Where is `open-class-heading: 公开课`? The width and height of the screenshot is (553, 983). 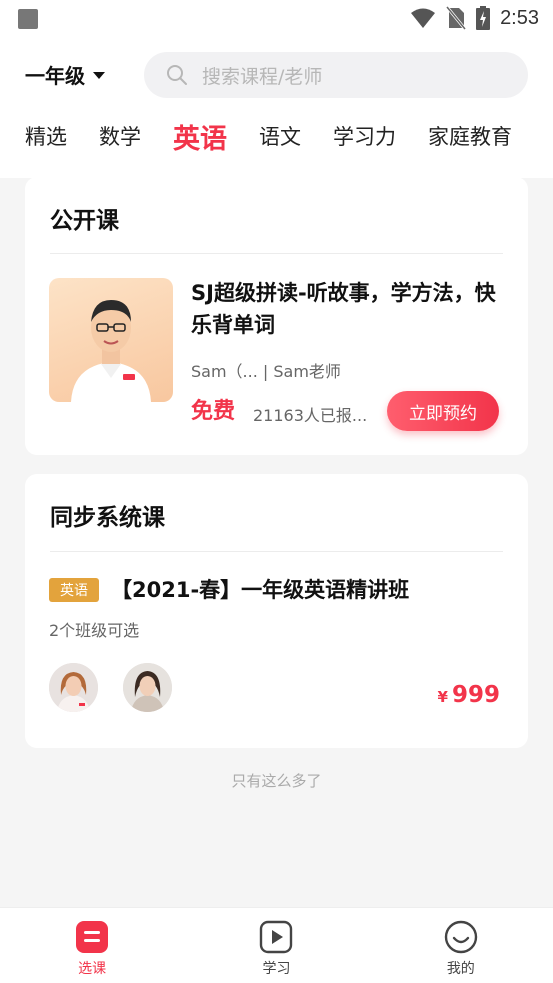 open-class-heading: 公开课 is located at coordinates (84, 221).